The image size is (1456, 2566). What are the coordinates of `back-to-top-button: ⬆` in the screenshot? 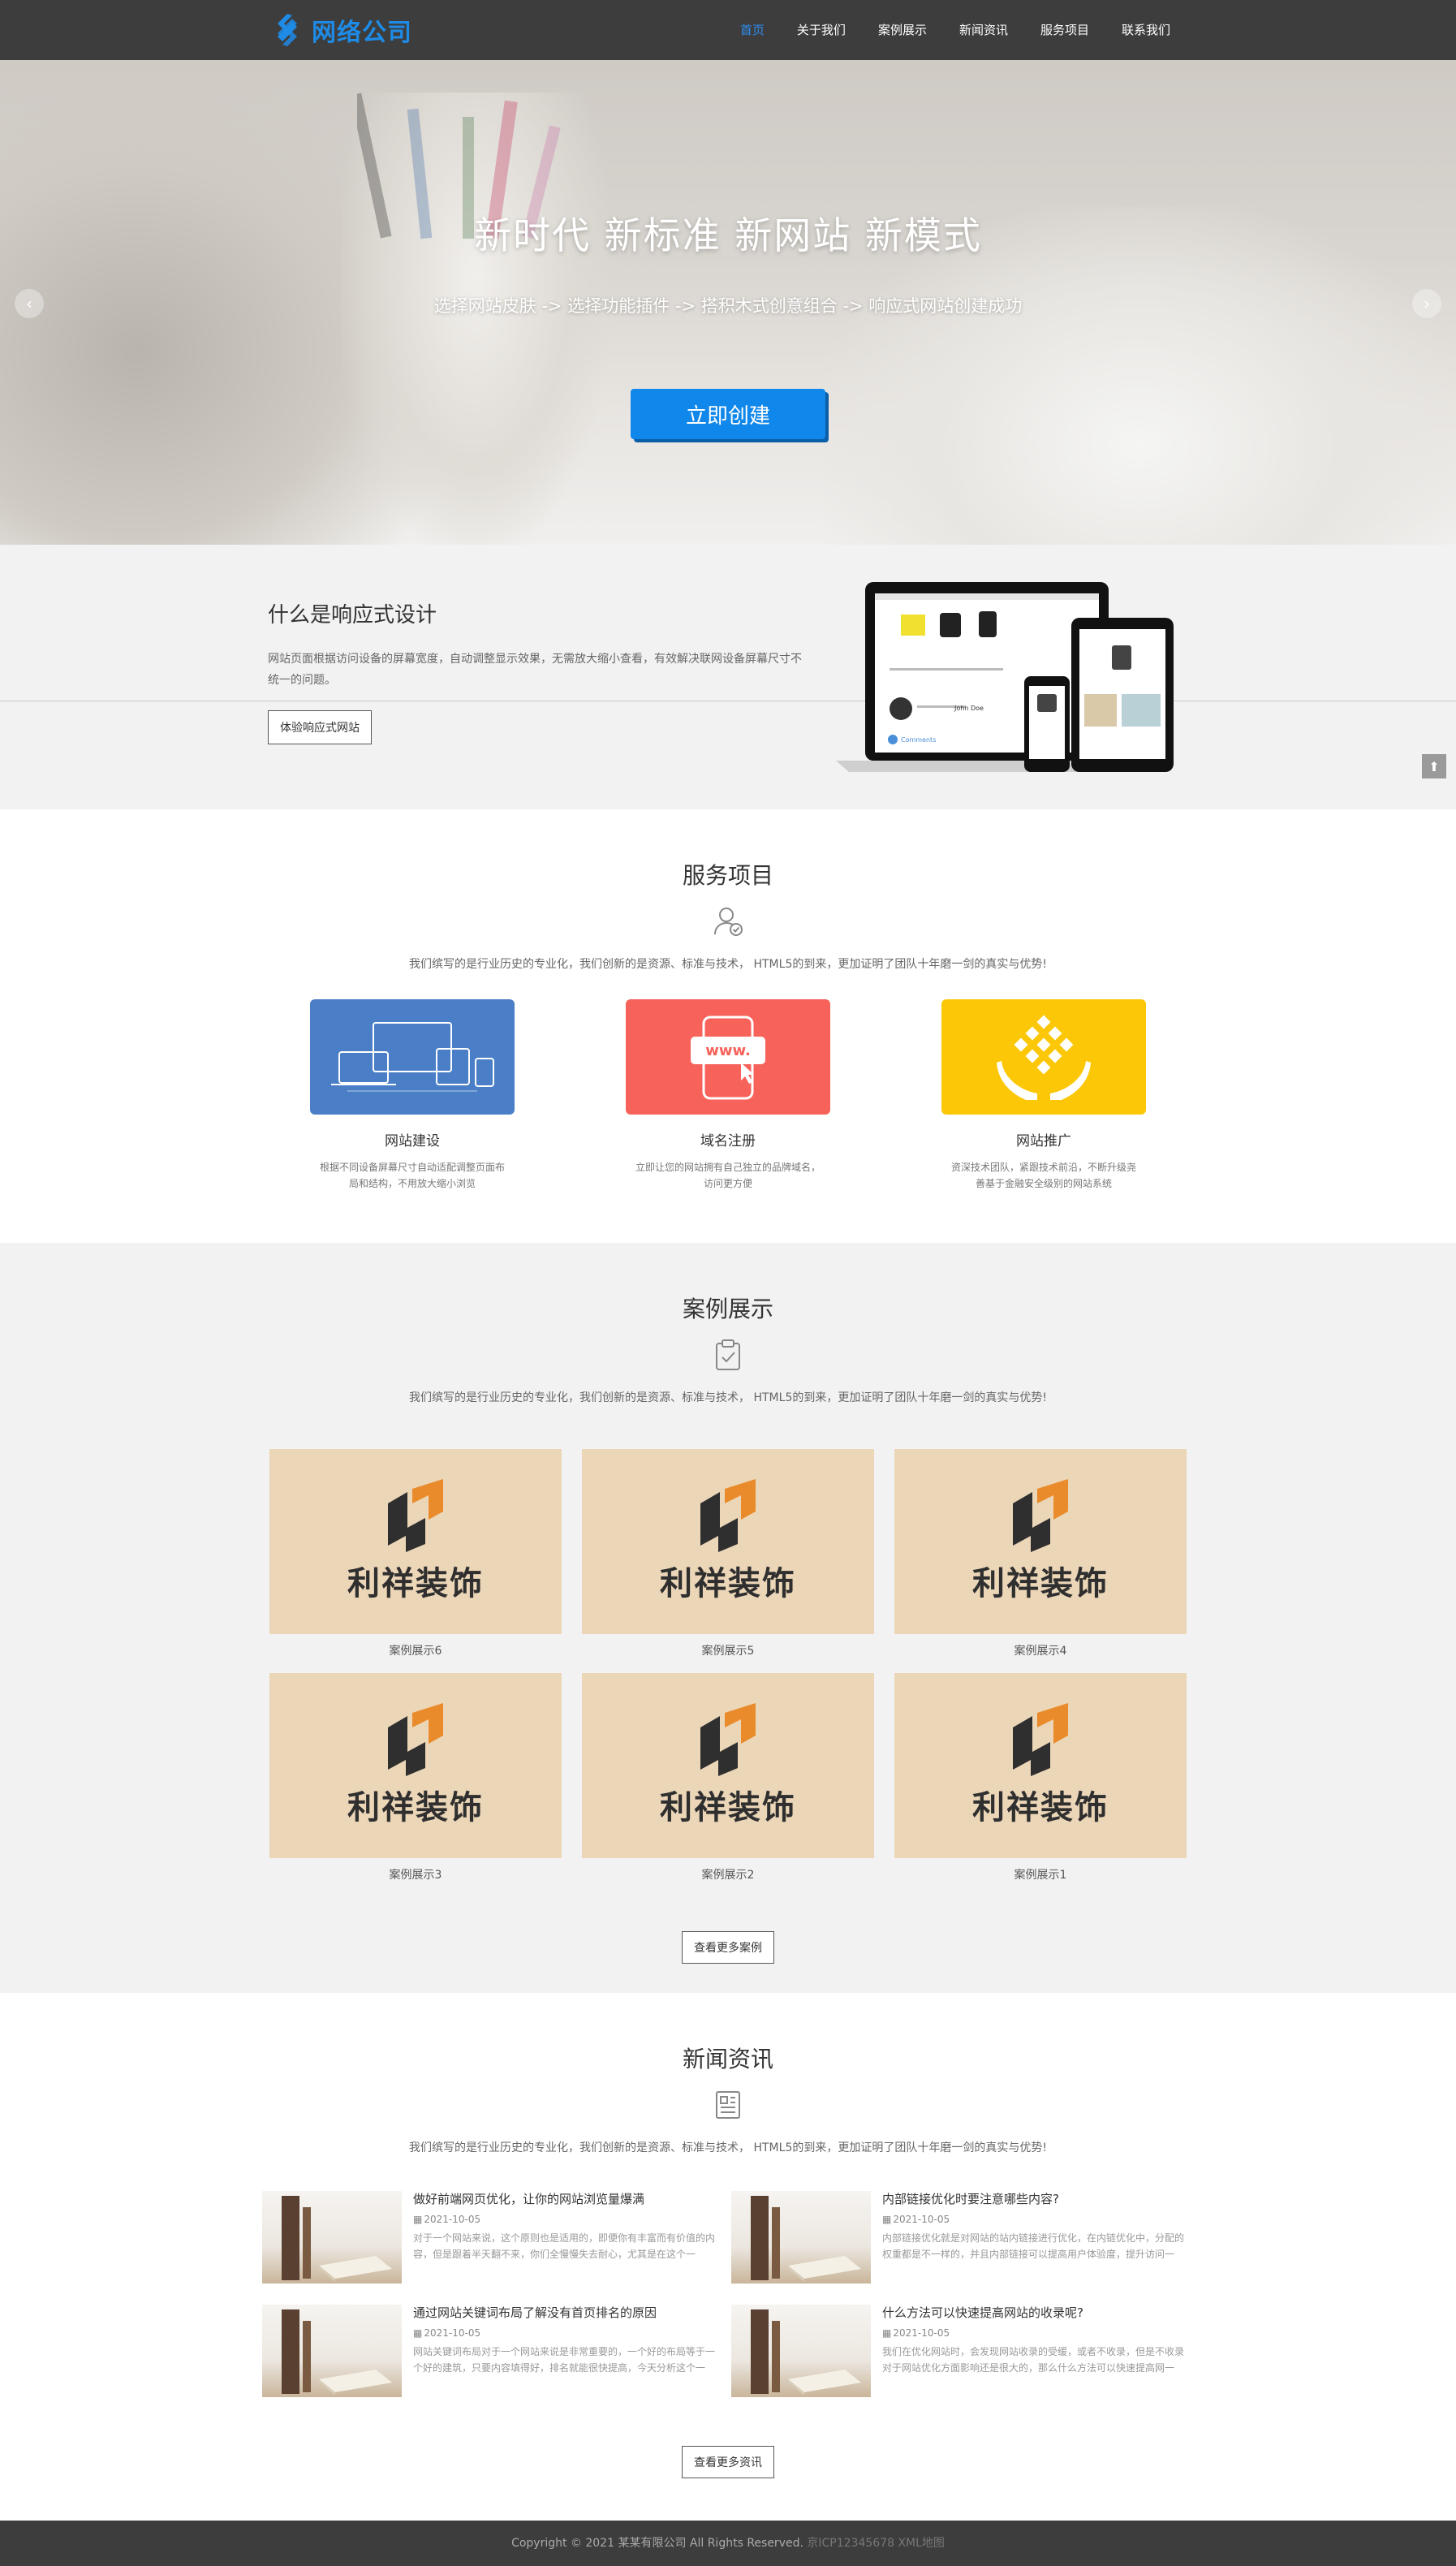 It's located at (1434, 766).